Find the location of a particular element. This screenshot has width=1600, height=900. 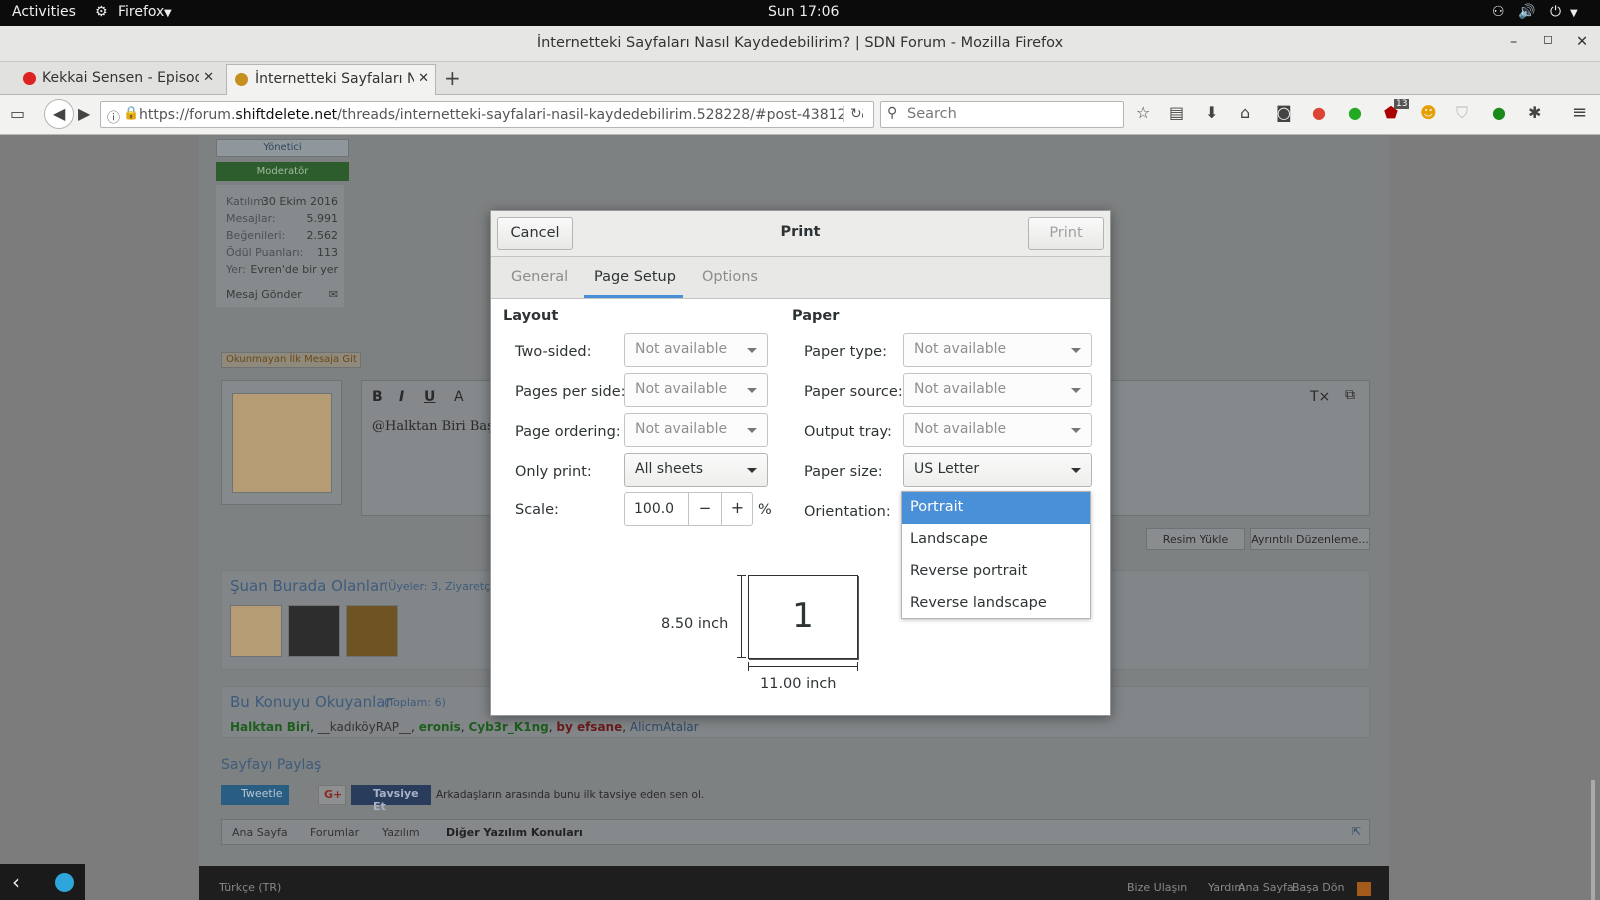

tab-page-setup: Page Setup is located at coordinates (635, 277).